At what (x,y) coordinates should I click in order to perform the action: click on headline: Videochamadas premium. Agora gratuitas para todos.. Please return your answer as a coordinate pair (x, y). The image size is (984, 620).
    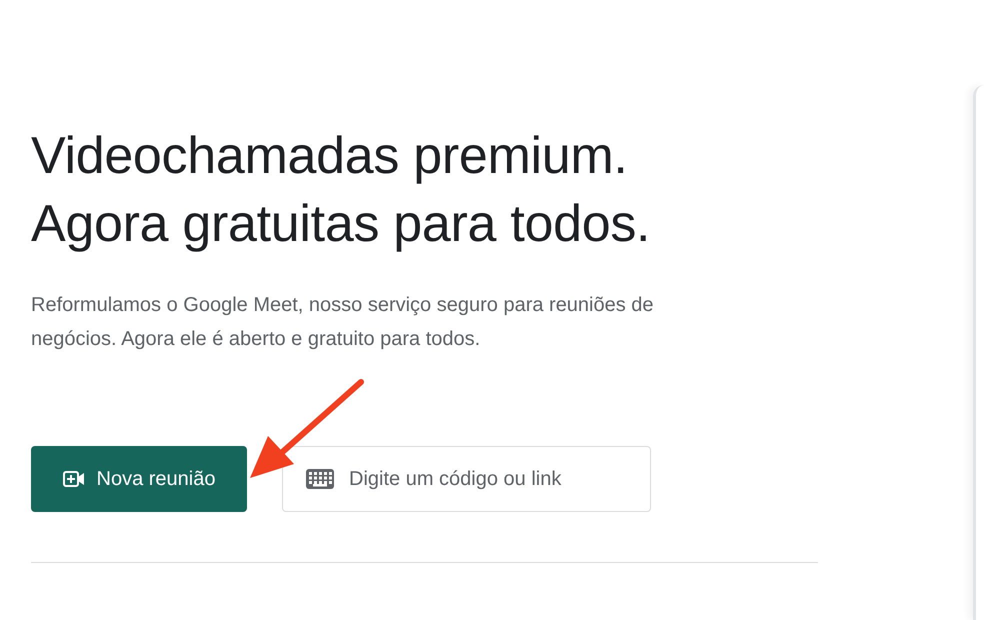
    Looking at the image, I should click on (341, 190).